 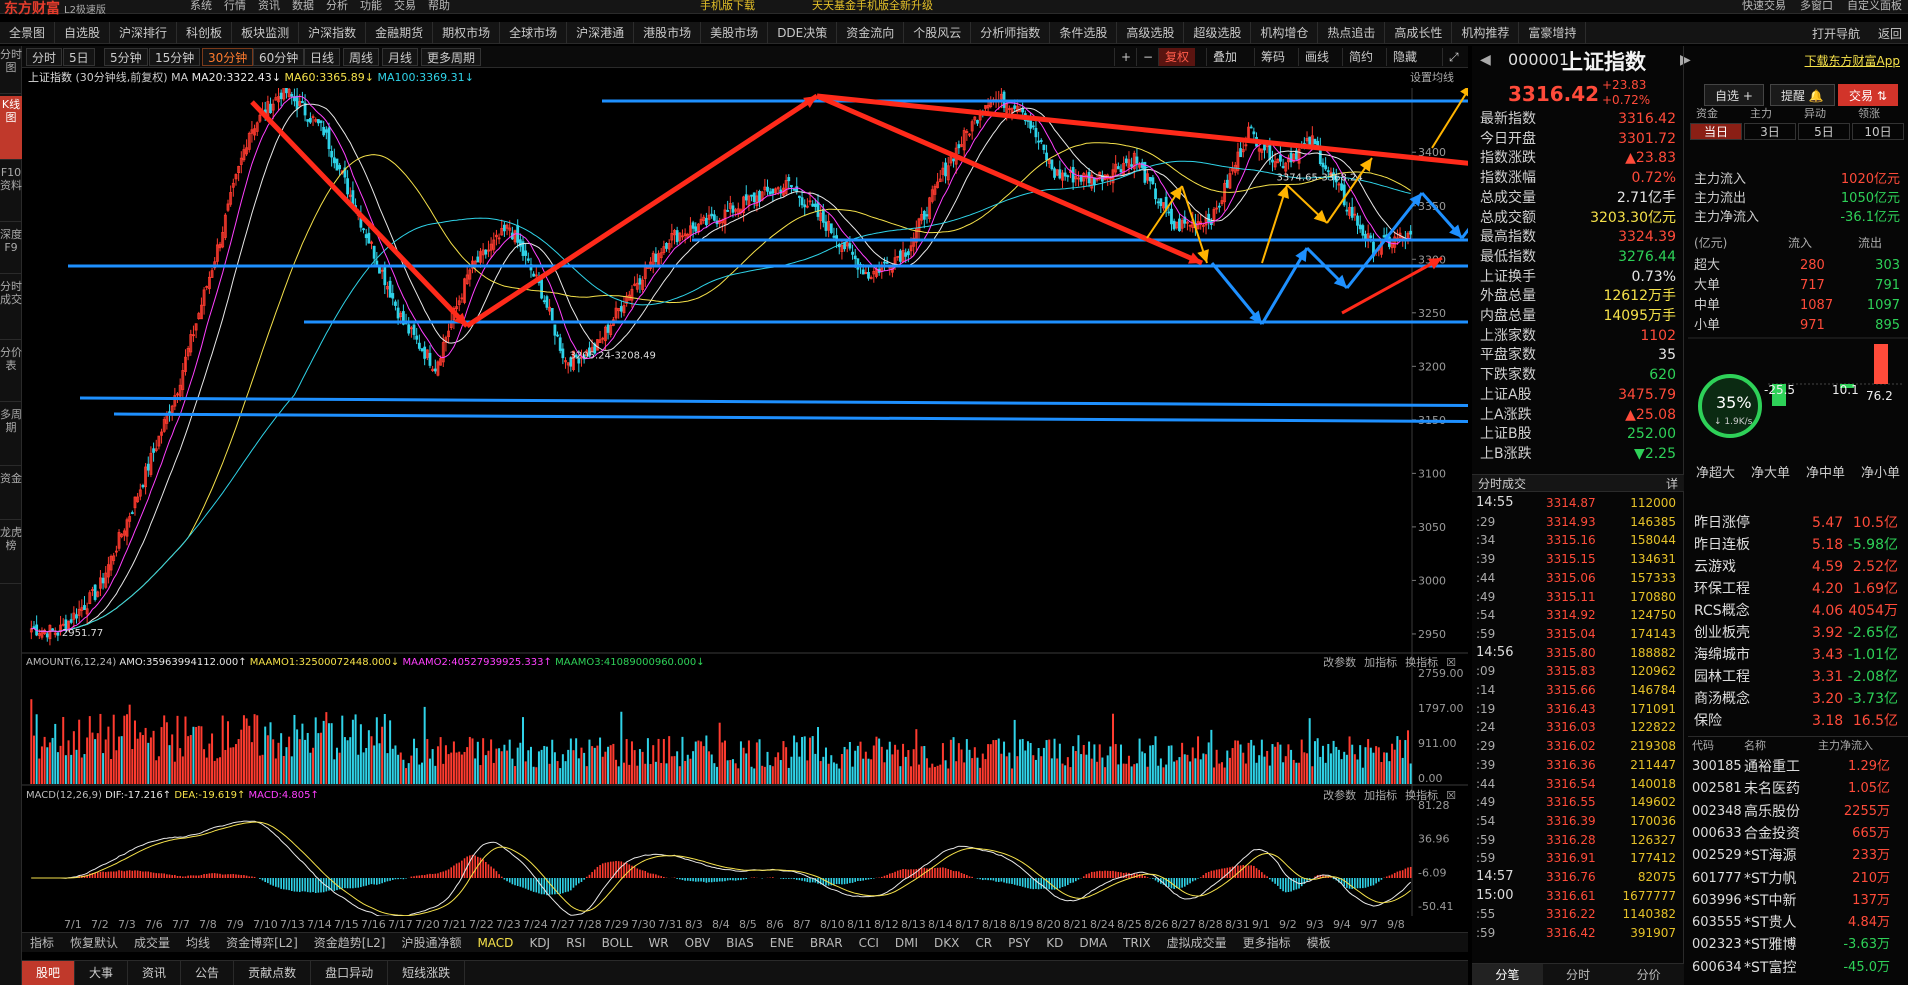 I want to click on nav-item: 高成长性, so click(x=1419, y=32).